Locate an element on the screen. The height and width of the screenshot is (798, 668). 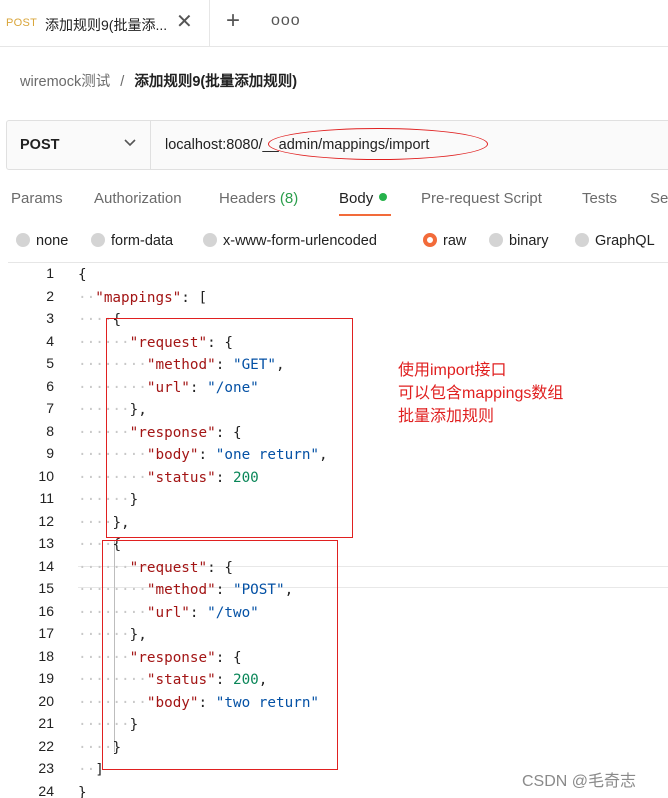
tab-strip: POST 添加规则9(批量添... ✕ + ooo is located at coordinates (334, 23).